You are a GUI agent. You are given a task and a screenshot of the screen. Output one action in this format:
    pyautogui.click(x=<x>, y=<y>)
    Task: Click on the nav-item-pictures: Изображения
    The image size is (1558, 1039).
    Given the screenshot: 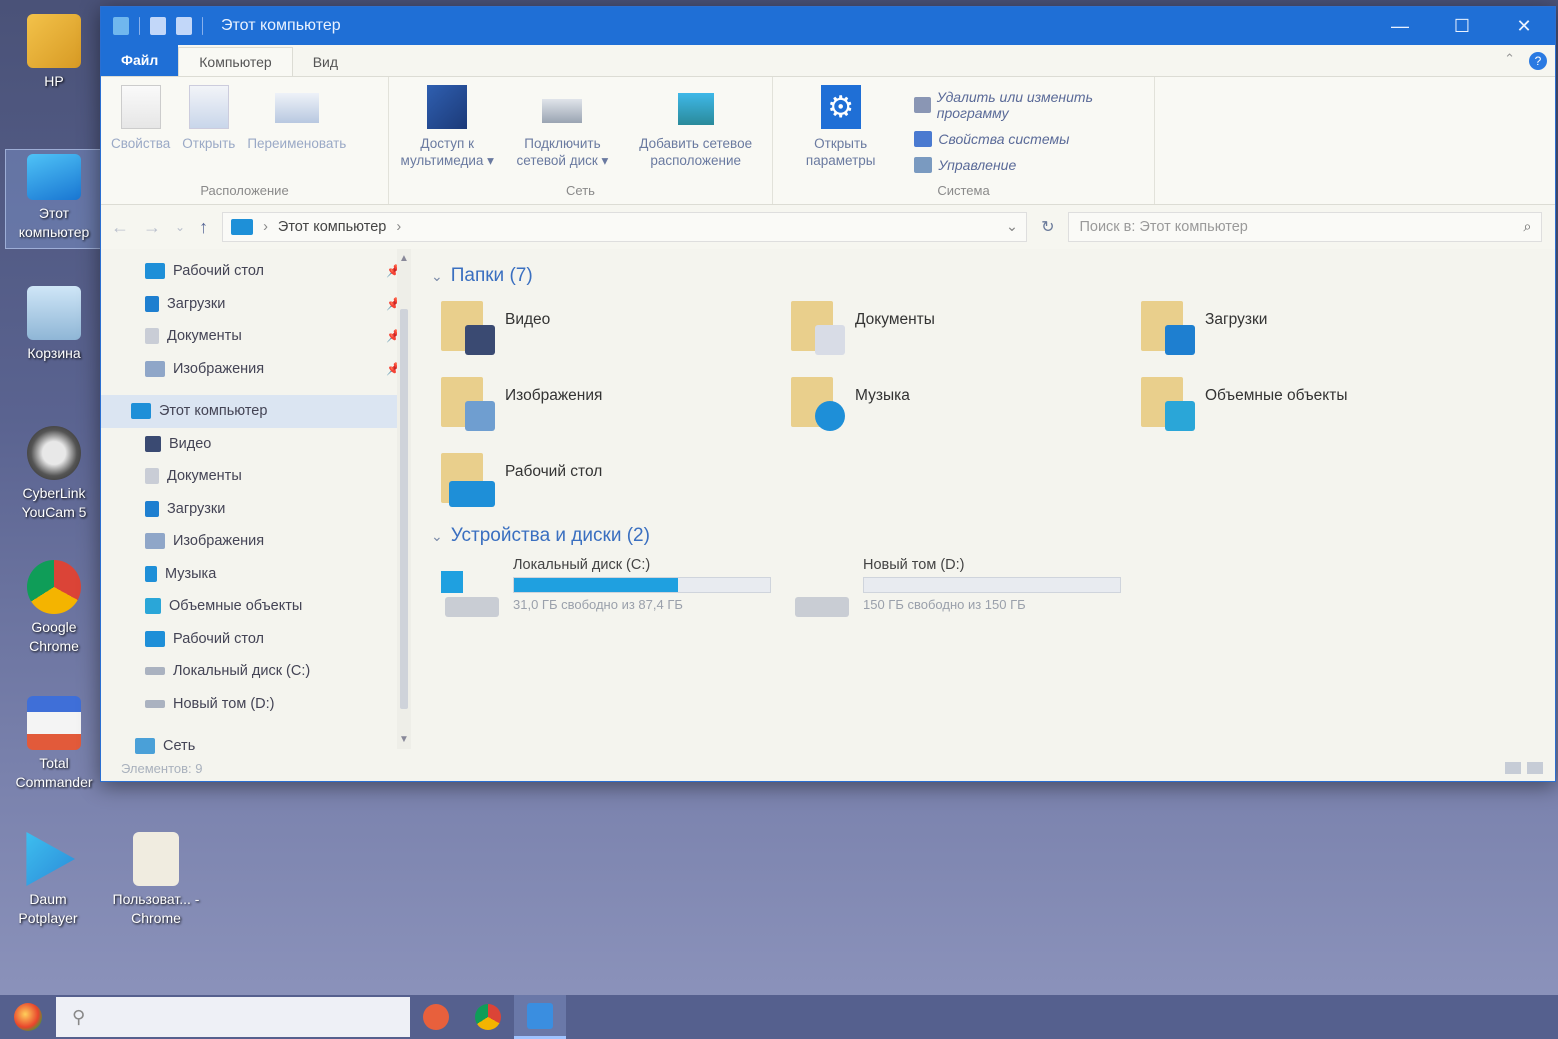 What is the action you would take?
    pyautogui.click(x=256, y=541)
    